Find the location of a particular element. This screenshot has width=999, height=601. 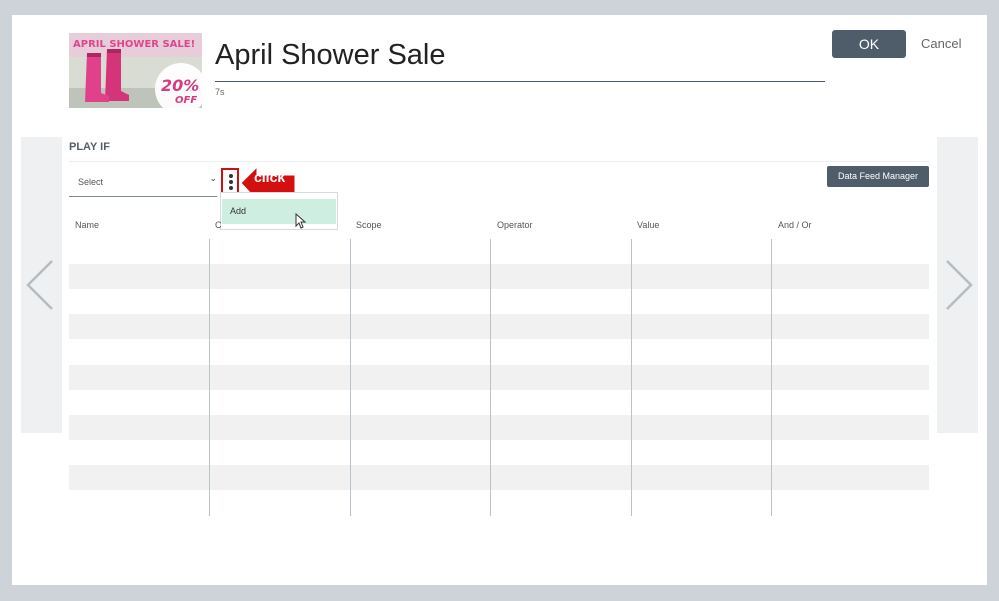

cancel-button: Cancel is located at coordinates (941, 44).